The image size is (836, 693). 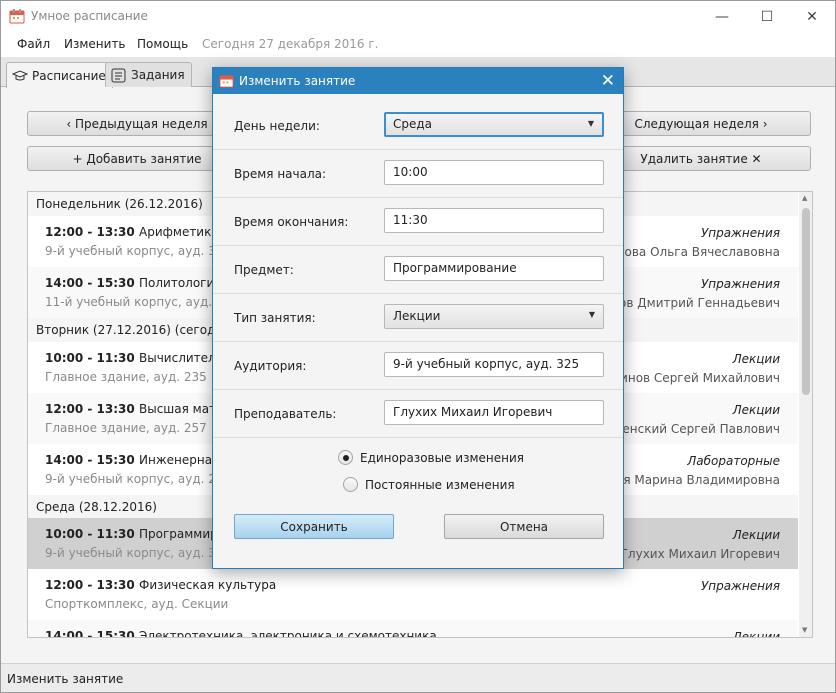 I want to click on end-time-label: Время окончания:, so click(x=291, y=222).